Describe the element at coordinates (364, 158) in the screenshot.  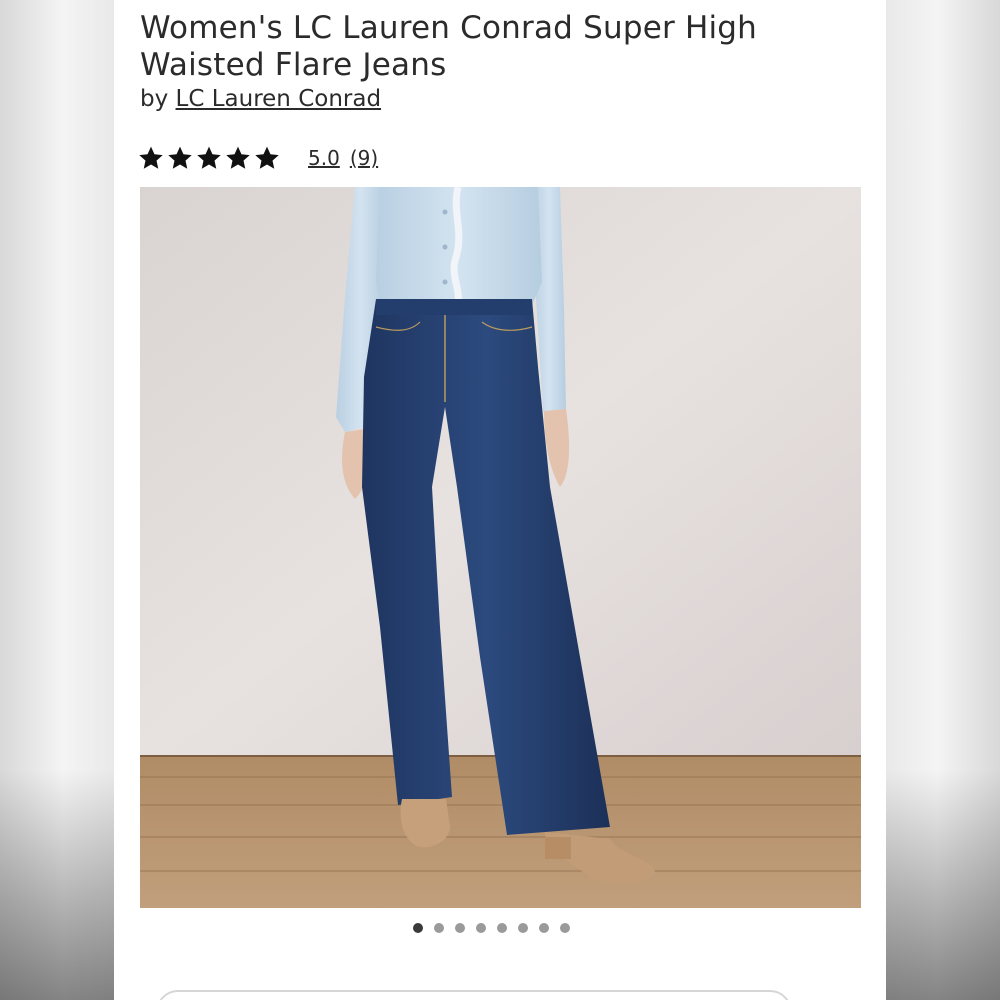
I see `review-count-link: (9)` at that location.